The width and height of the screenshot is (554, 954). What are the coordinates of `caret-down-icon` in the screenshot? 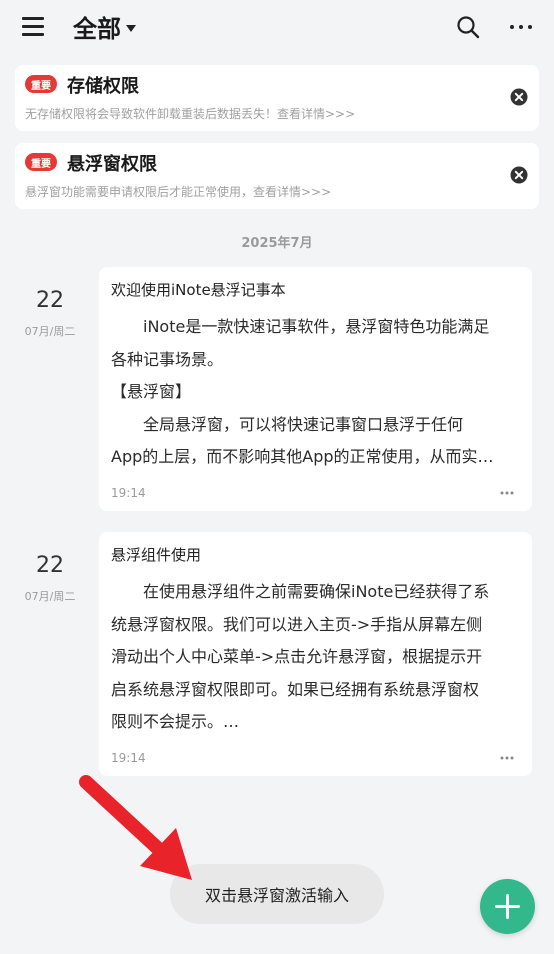 It's located at (131, 28).